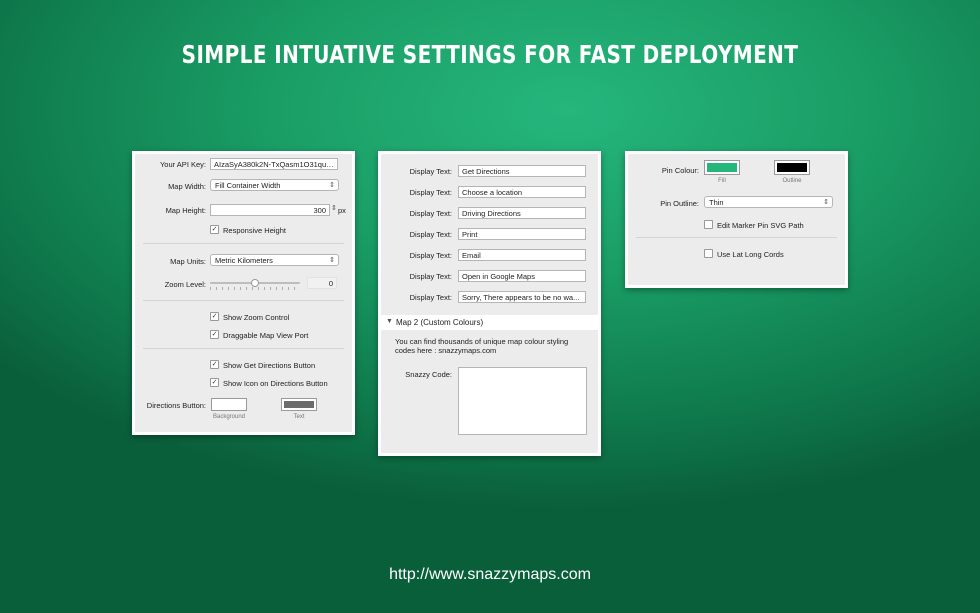 The image size is (980, 613). What do you see at coordinates (489, 322) in the screenshot?
I see `section-header-map2: ▼ Map 2 (Custom Colours)` at bounding box center [489, 322].